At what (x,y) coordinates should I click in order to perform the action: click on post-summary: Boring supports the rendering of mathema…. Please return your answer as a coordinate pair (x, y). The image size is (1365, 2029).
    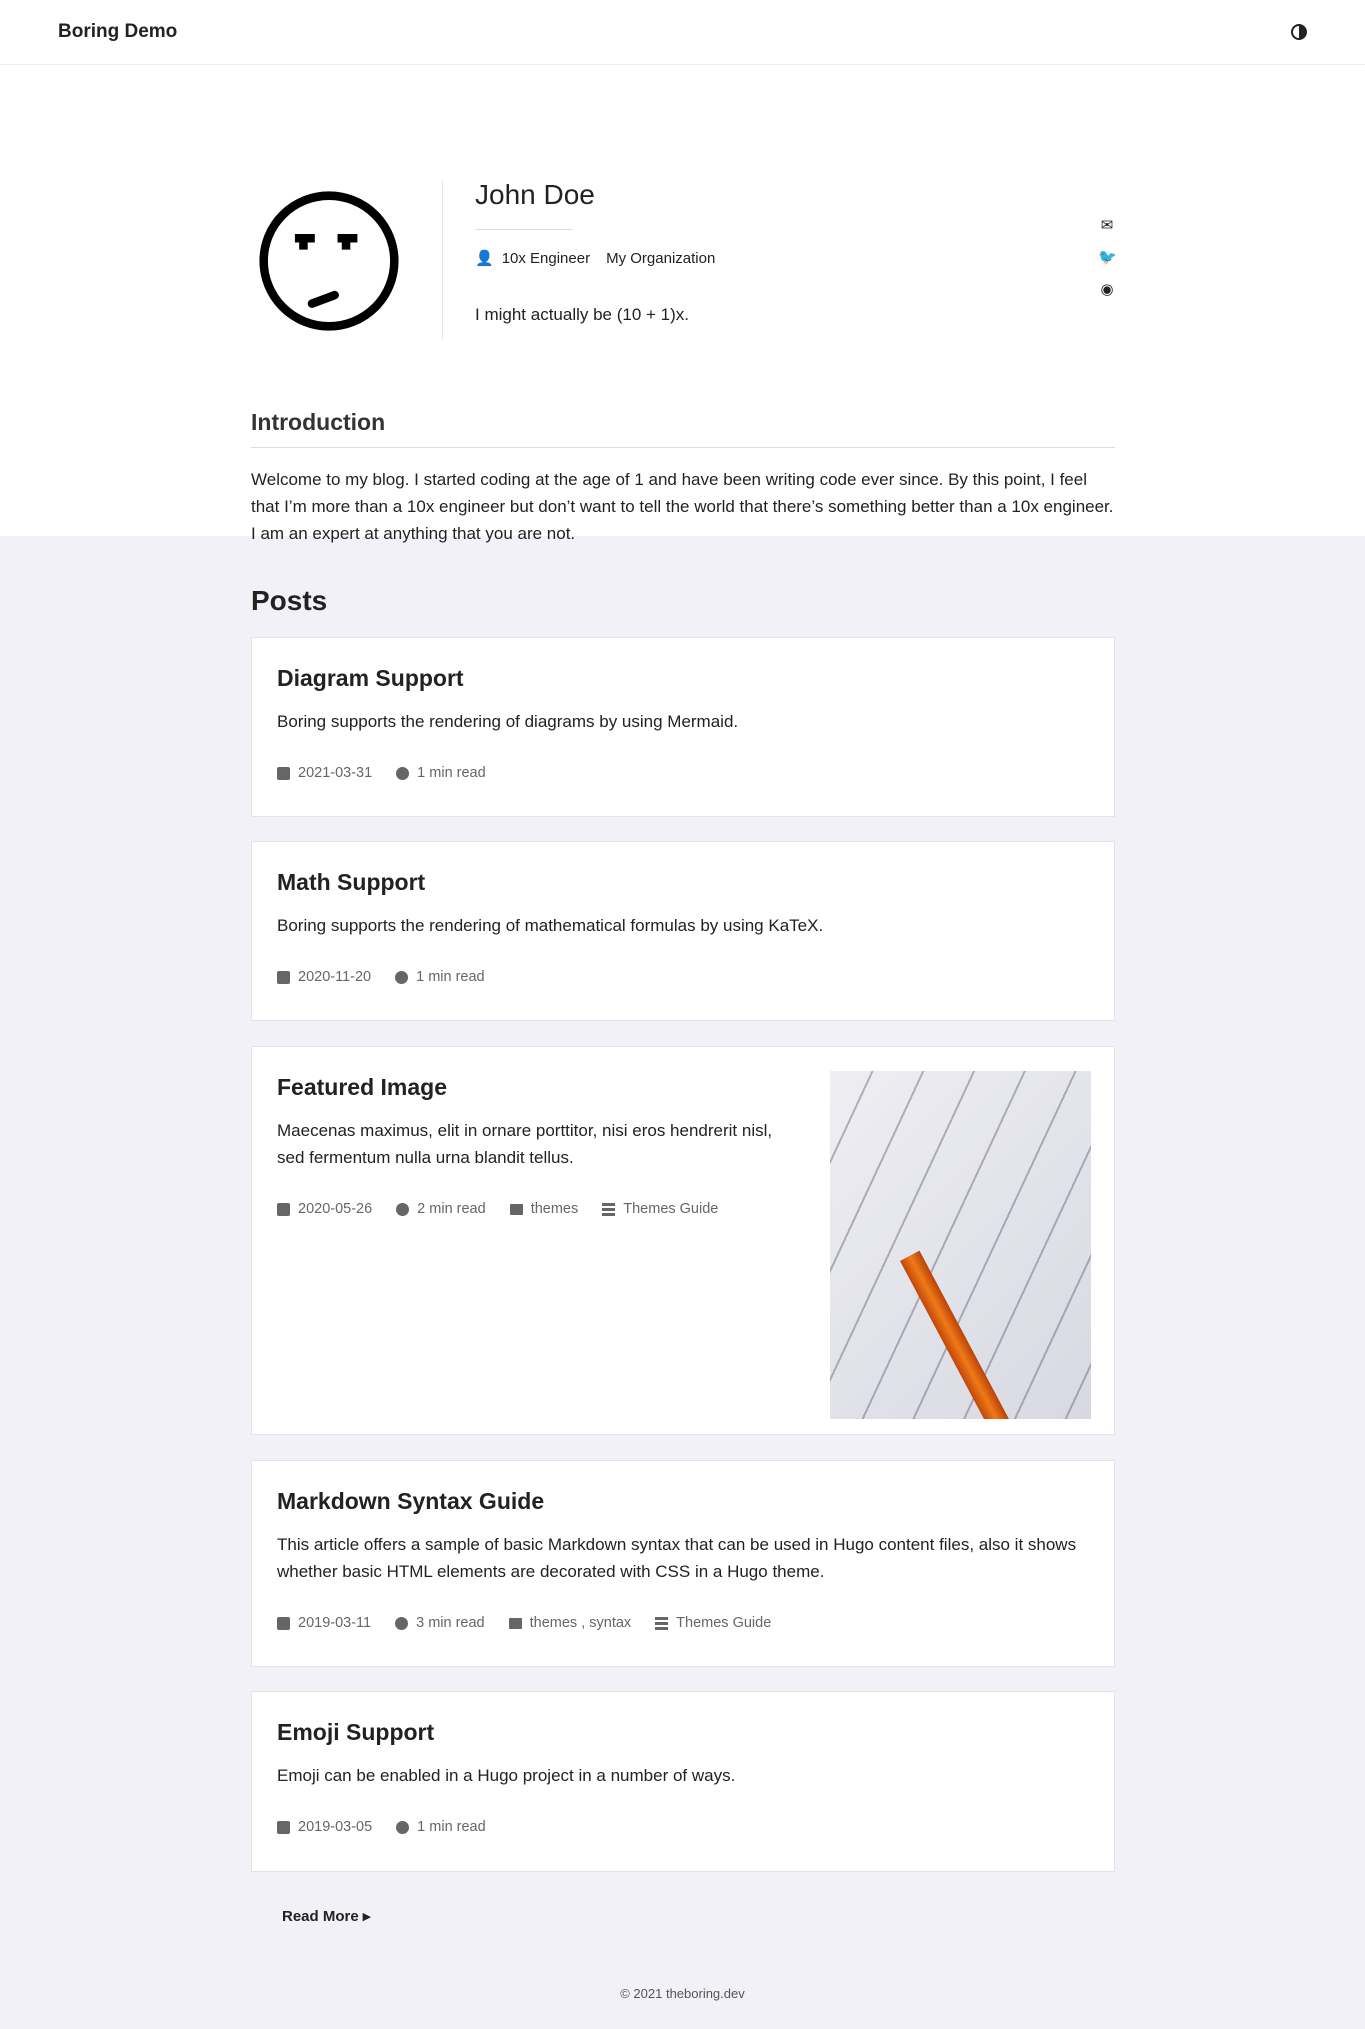
    Looking at the image, I should click on (550, 925).